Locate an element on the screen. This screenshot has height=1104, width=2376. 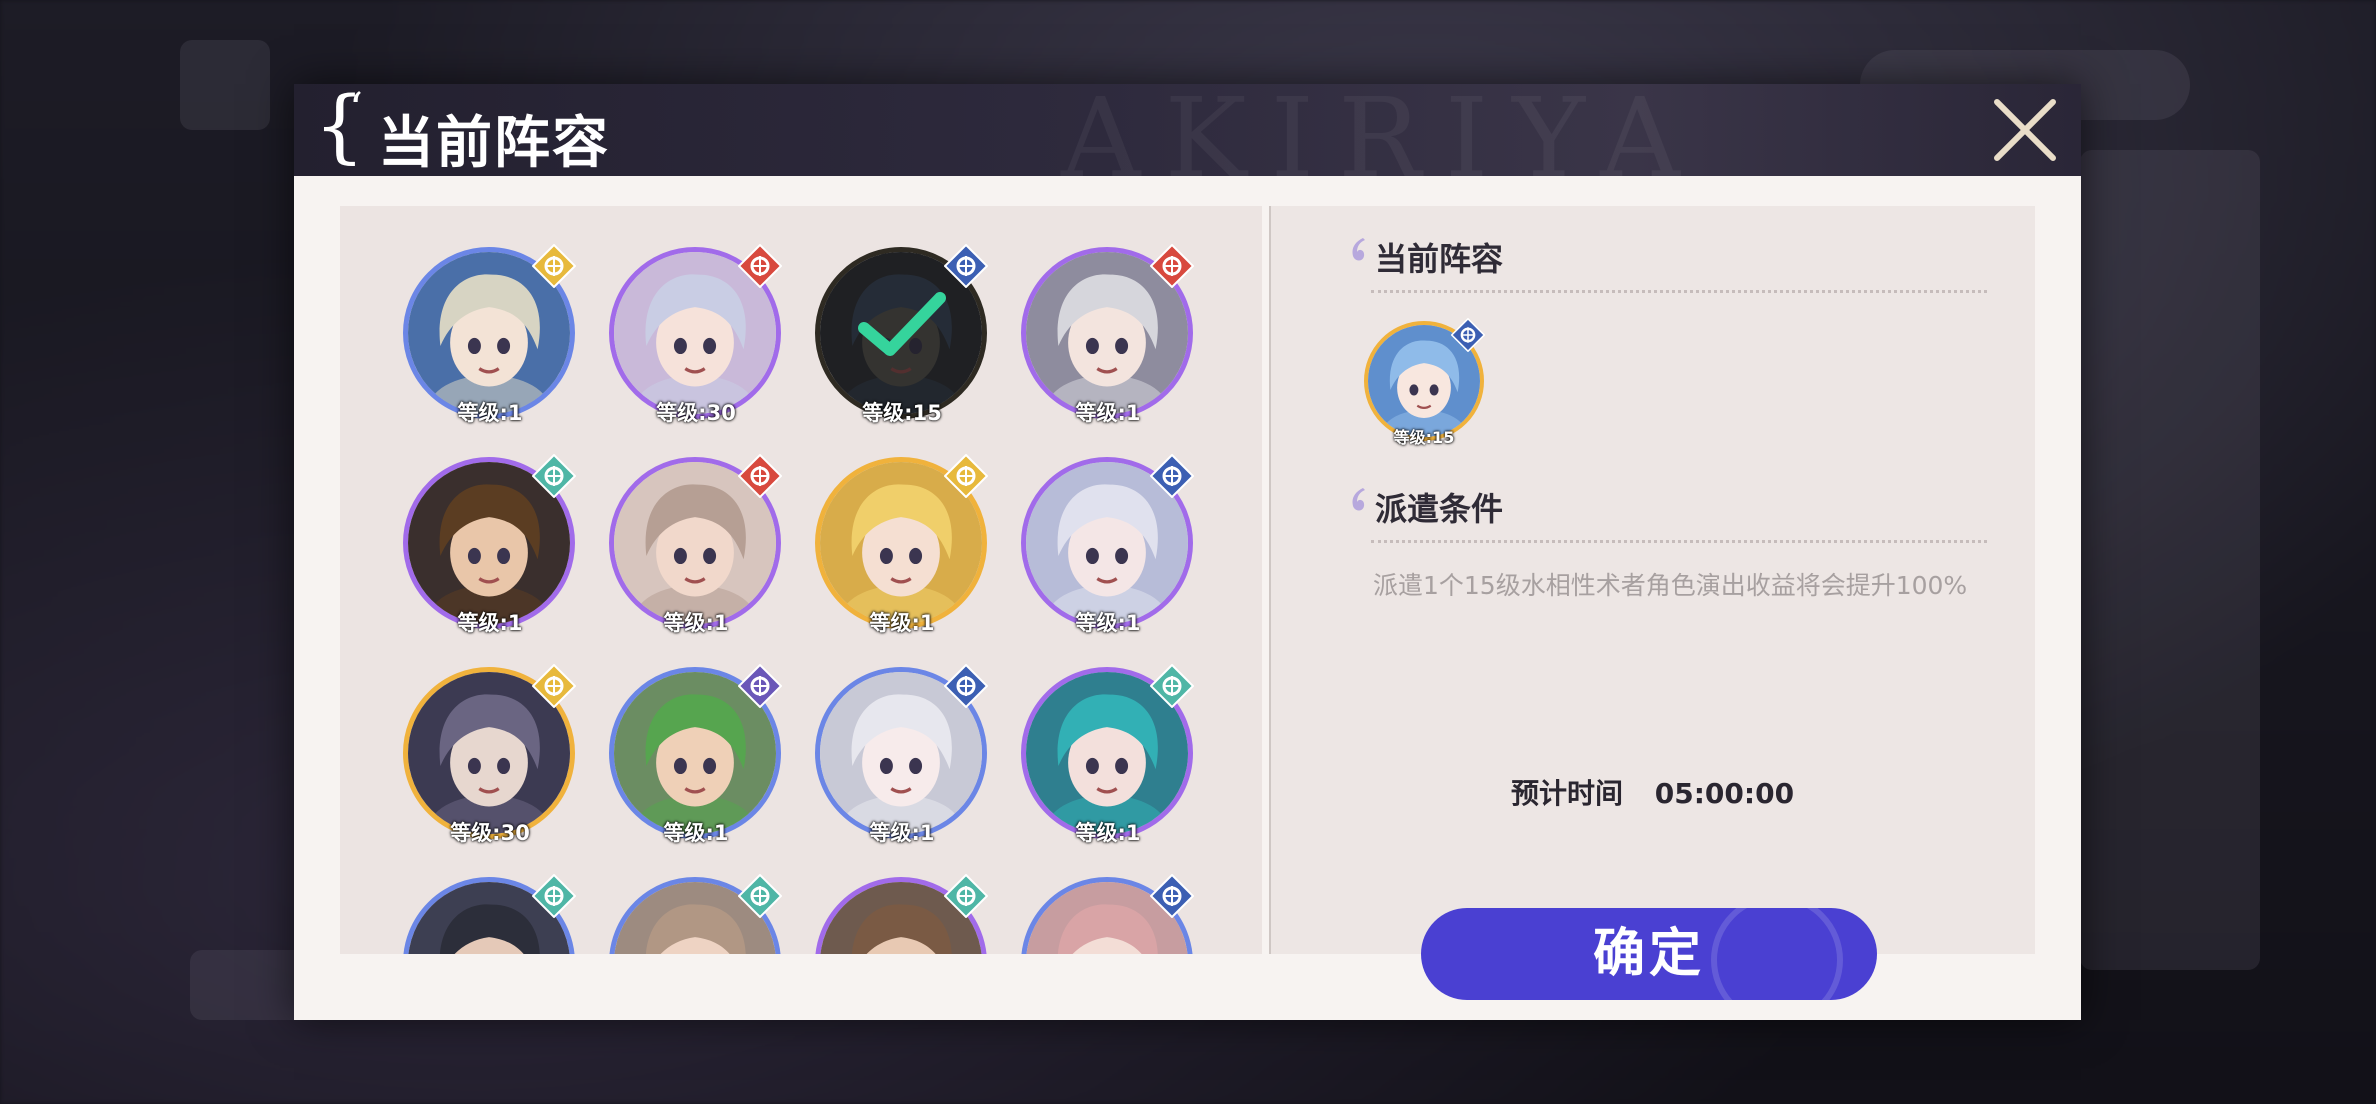
dispatch-condition-text: 派遣1个15级水相性术者角色演出收益将会提升100% is located at coordinates (1670, 585).